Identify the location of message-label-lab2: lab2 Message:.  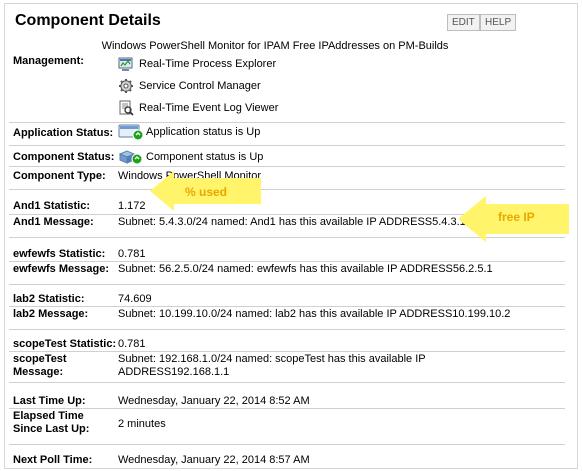
(51, 314).